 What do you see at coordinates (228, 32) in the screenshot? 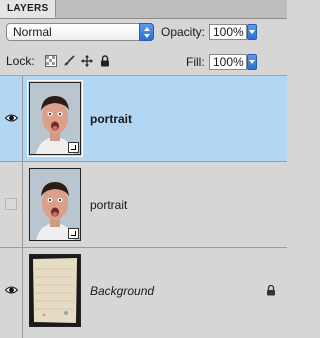
I see `opacity-field: 100%` at bounding box center [228, 32].